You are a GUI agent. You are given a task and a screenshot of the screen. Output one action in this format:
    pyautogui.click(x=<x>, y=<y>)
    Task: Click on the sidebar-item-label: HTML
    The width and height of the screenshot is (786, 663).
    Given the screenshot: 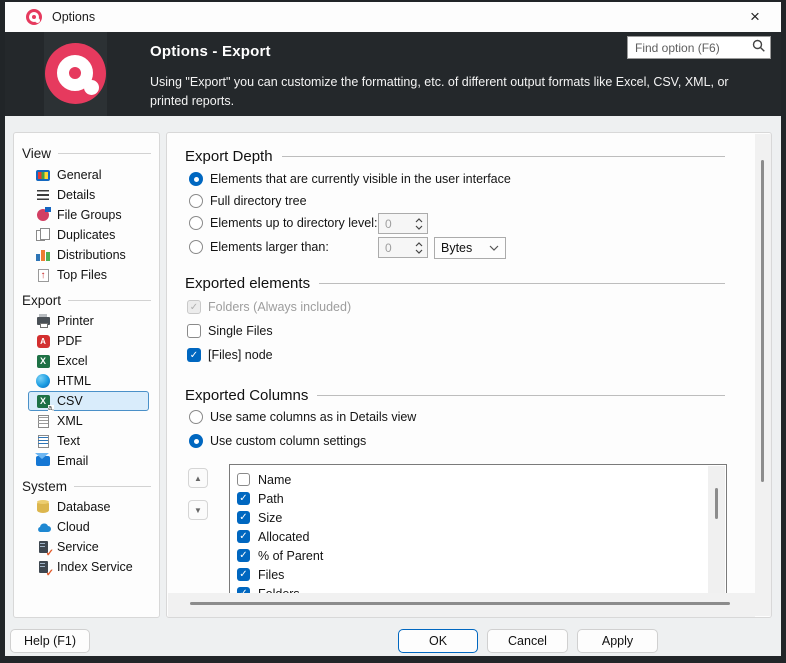 What is the action you would take?
    pyautogui.click(x=74, y=381)
    